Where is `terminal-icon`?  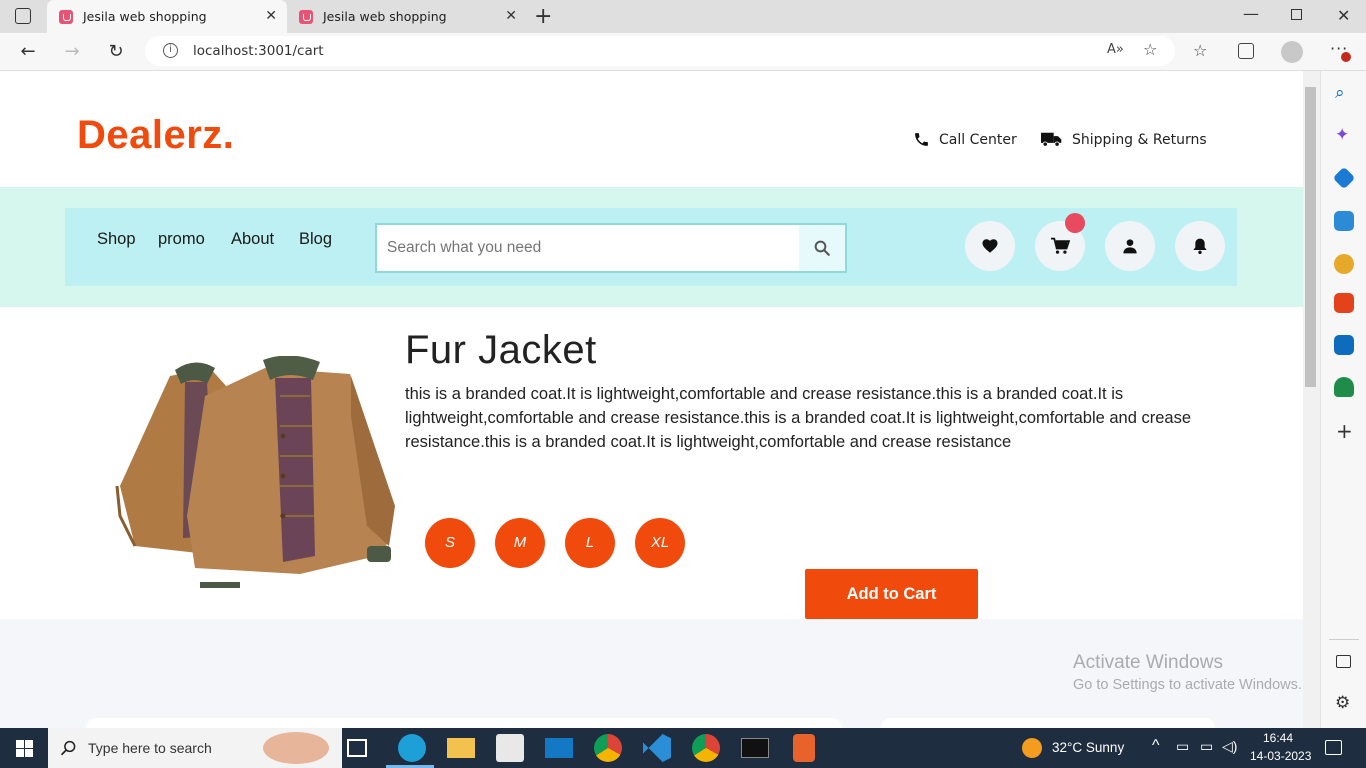
terminal-icon is located at coordinates (755, 748).